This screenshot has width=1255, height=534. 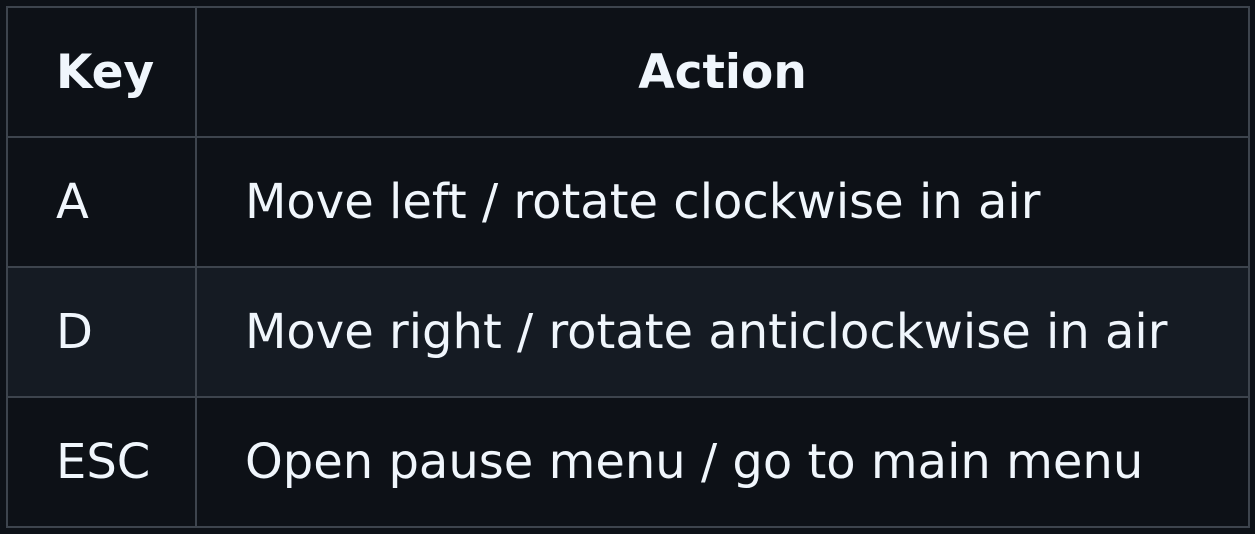 I want to click on key-cell: D, so click(x=101, y=332).